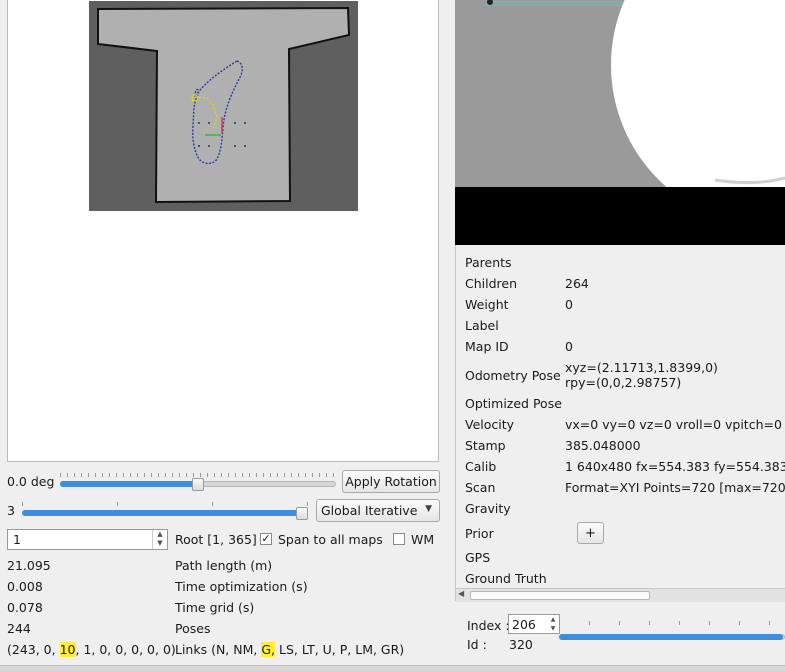 The height and width of the screenshot is (671, 785). I want to click on iterations-slider-fill, so click(165, 513).